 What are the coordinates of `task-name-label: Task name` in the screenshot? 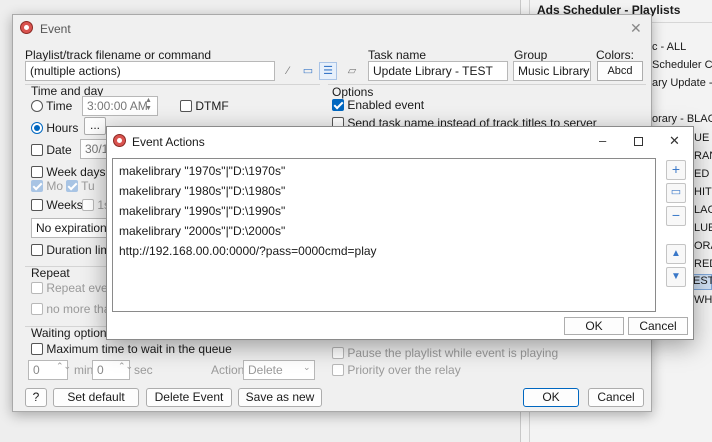 It's located at (397, 55).